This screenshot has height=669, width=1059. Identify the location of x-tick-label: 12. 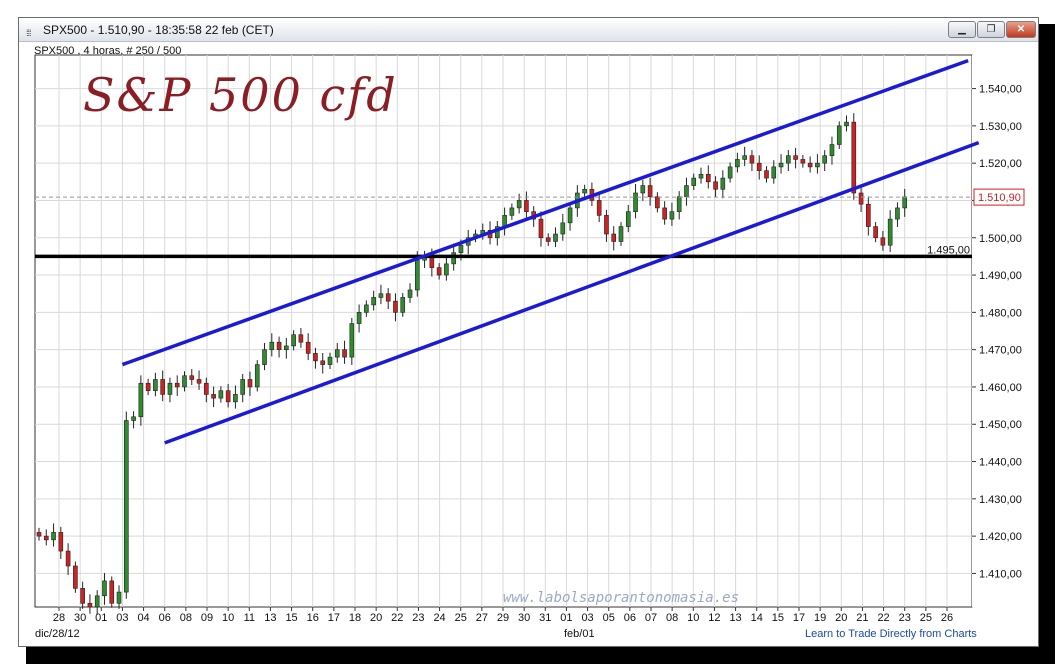
(714, 618).